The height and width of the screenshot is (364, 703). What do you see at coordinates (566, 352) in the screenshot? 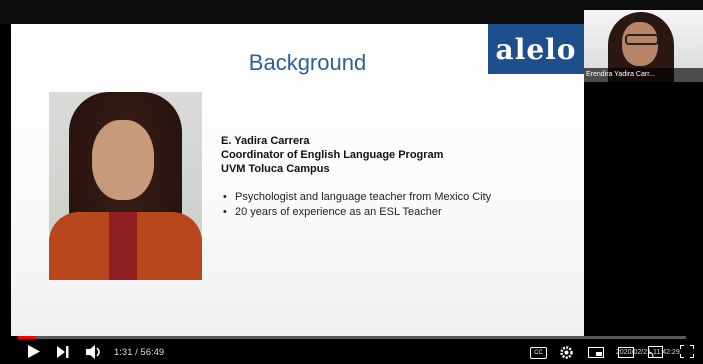
I see `settings-icon` at bounding box center [566, 352].